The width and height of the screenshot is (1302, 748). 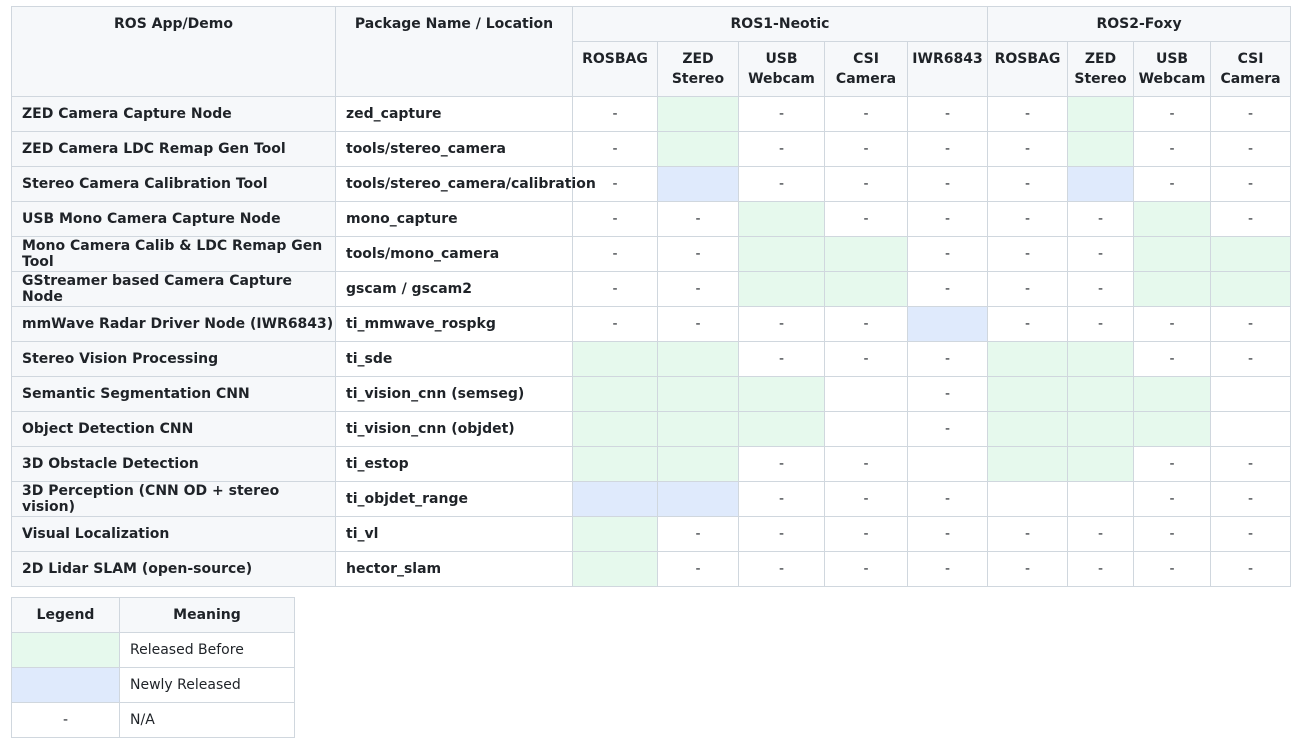 I want to click on table-row: Stereo Vision Processing ti_sde - - - - -, so click(x=651, y=359).